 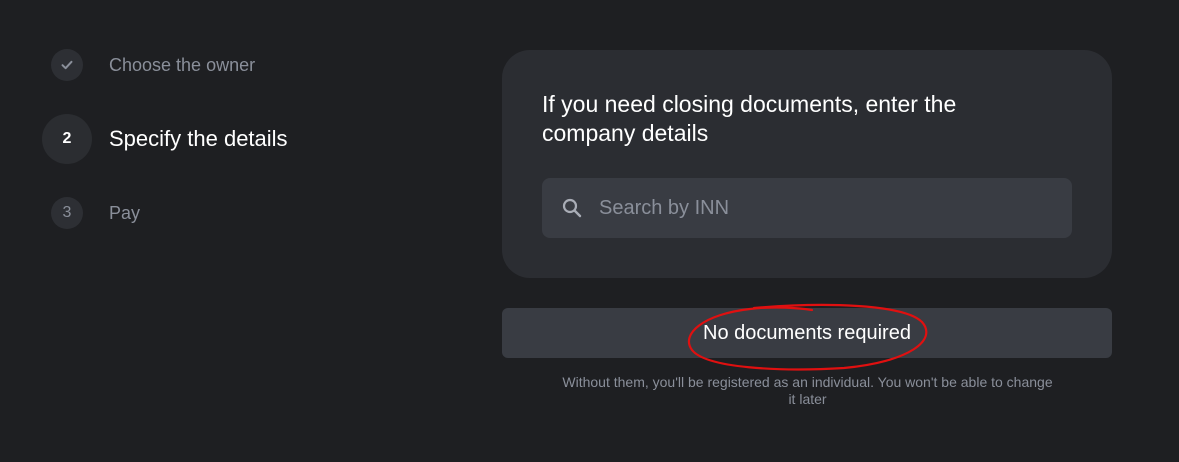 I want to click on step-label: Pay, so click(x=125, y=212).